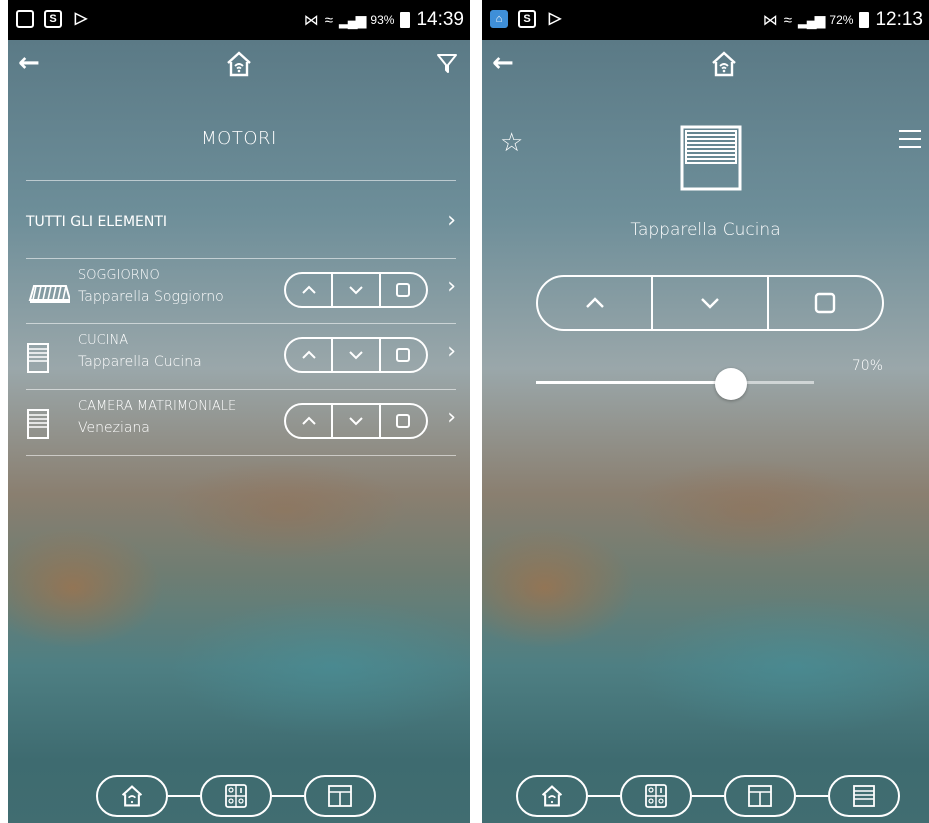 The image size is (929, 823). What do you see at coordinates (241, 423) in the screenshot?
I see `device-row-camera-matrimoniale: CAMERA MATRIMONIALE Veneziana ›` at bounding box center [241, 423].